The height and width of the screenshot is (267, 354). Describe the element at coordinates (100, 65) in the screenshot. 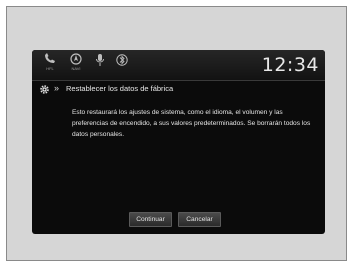

I see `microphone-icon` at that location.